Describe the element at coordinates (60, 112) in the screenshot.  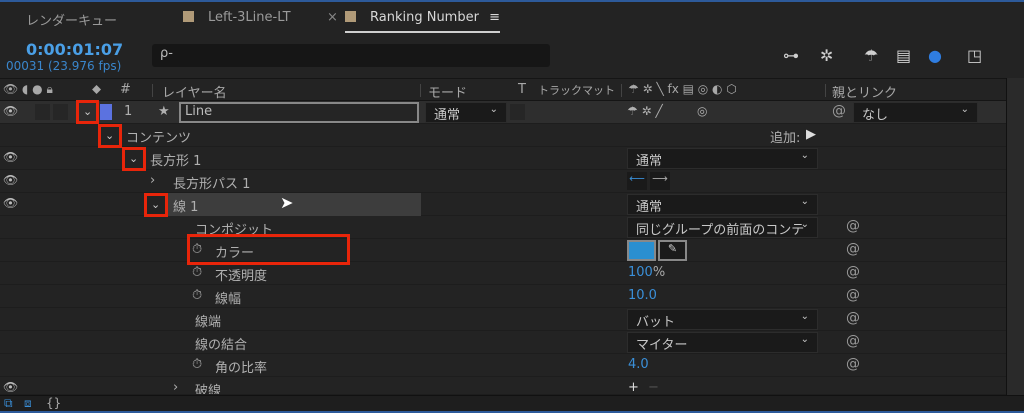
I see `lock-switch` at that location.